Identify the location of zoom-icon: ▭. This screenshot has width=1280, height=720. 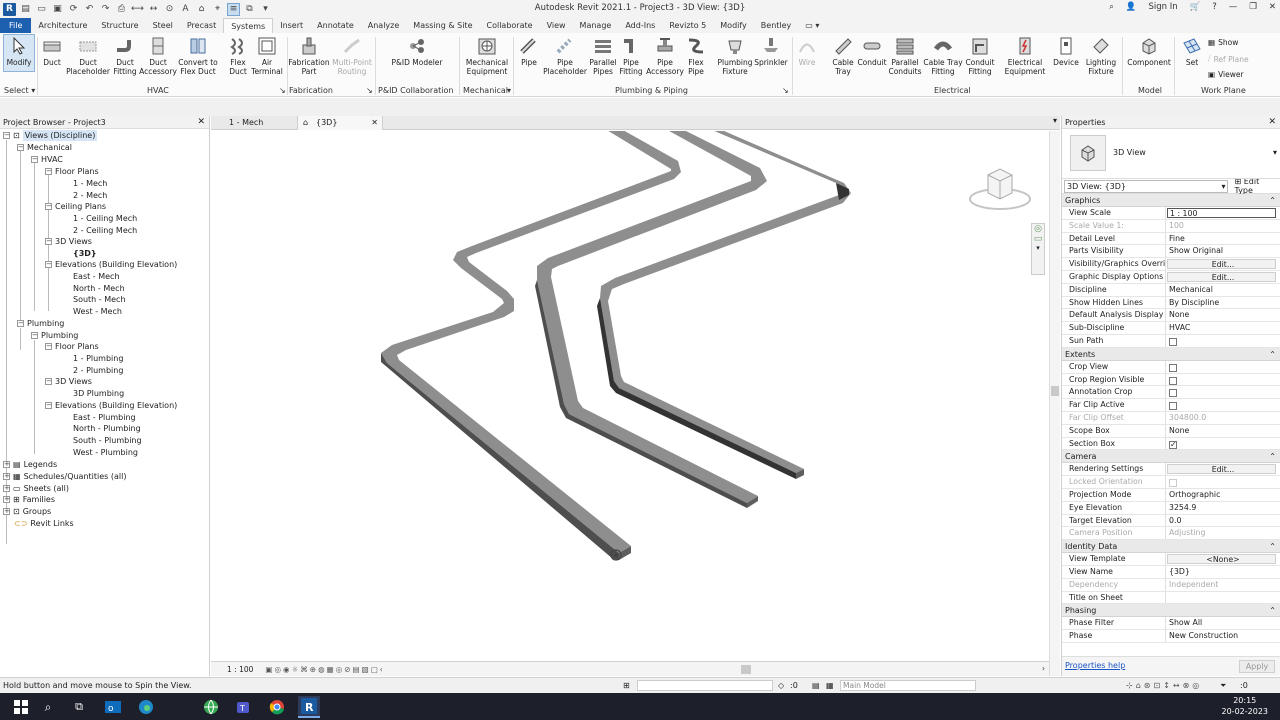
(1038, 239).